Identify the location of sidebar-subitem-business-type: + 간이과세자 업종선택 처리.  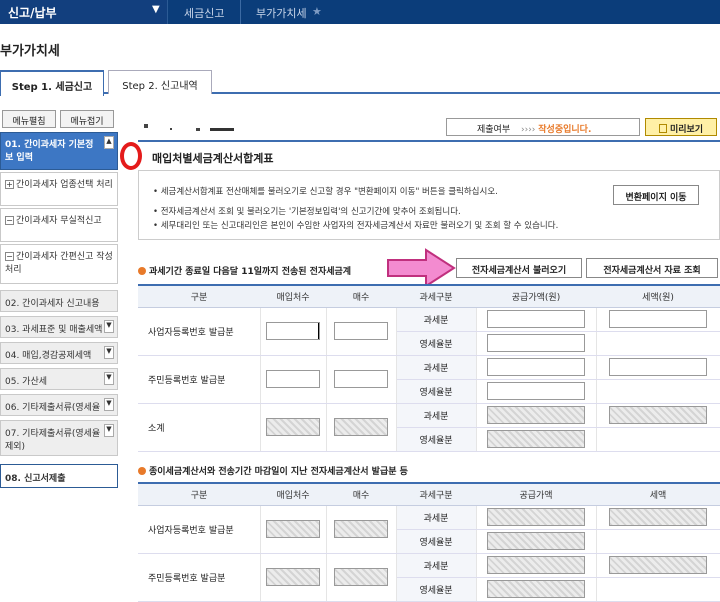
(59, 189).